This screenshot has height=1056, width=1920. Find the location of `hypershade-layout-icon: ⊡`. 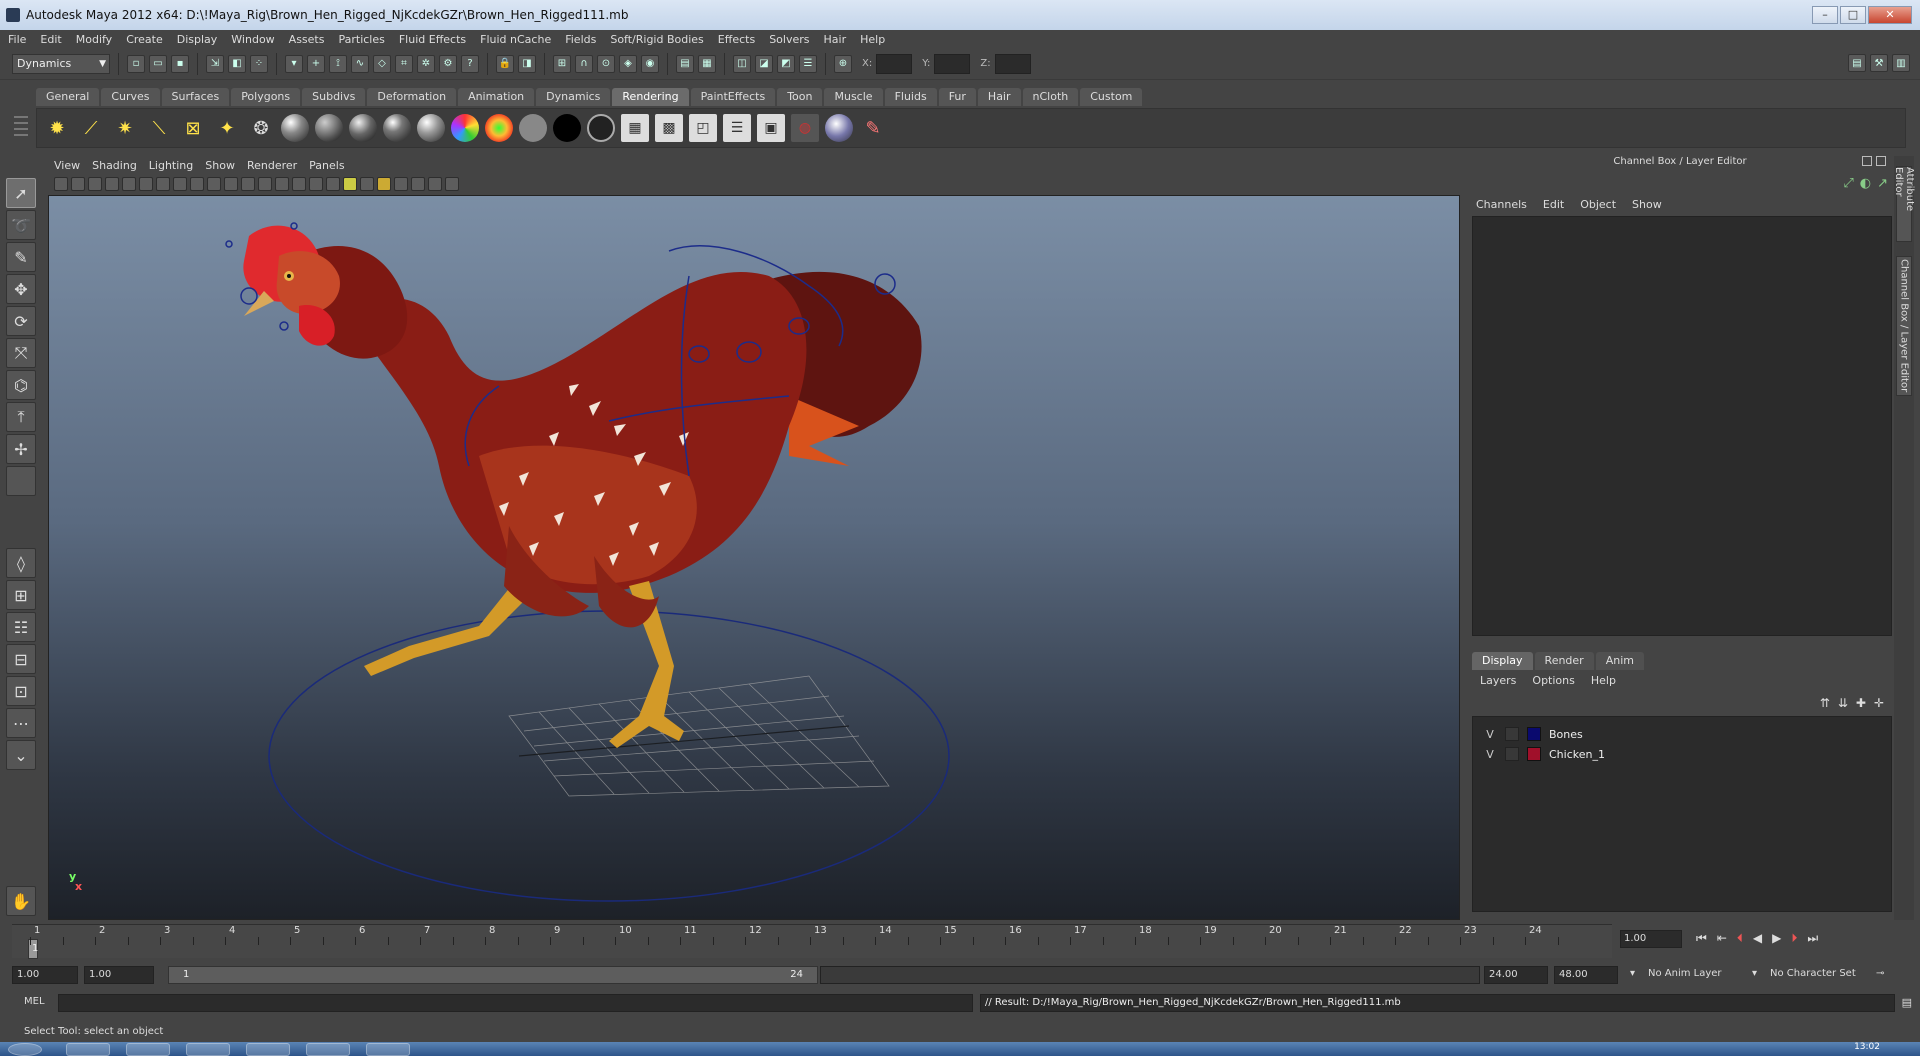

hypershade-layout-icon: ⊡ is located at coordinates (21, 691).